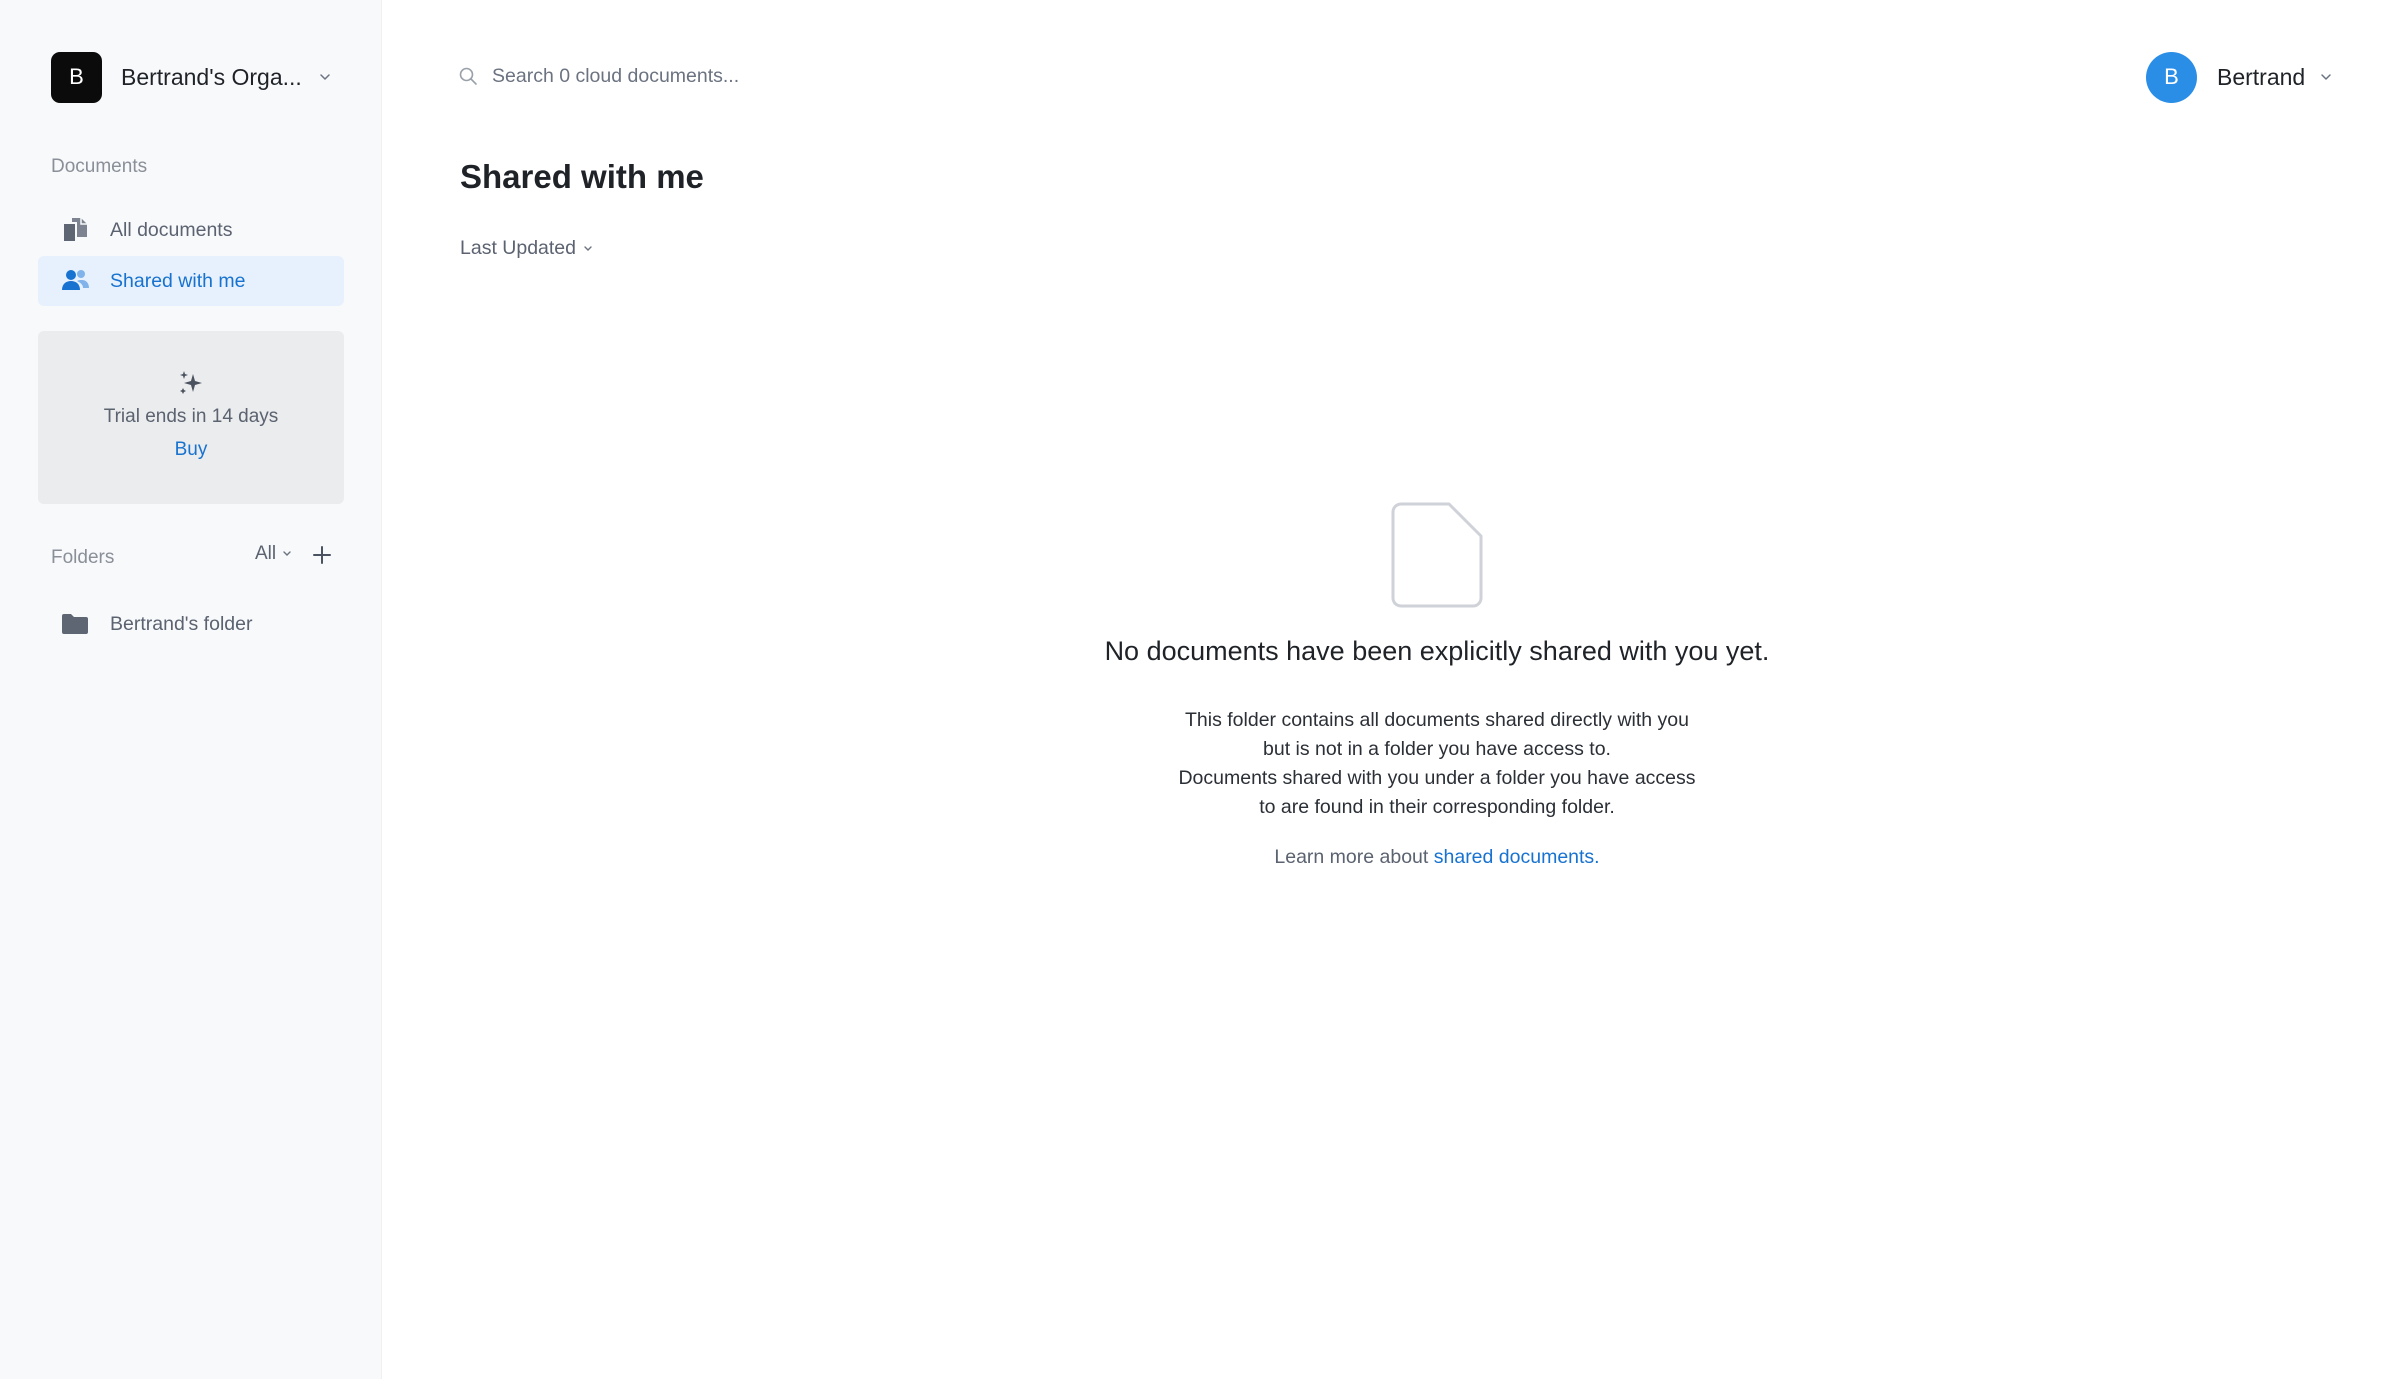 The height and width of the screenshot is (1379, 2400). What do you see at coordinates (181, 623) in the screenshot?
I see `sidebar-item-label: Bertrand's folder` at bounding box center [181, 623].